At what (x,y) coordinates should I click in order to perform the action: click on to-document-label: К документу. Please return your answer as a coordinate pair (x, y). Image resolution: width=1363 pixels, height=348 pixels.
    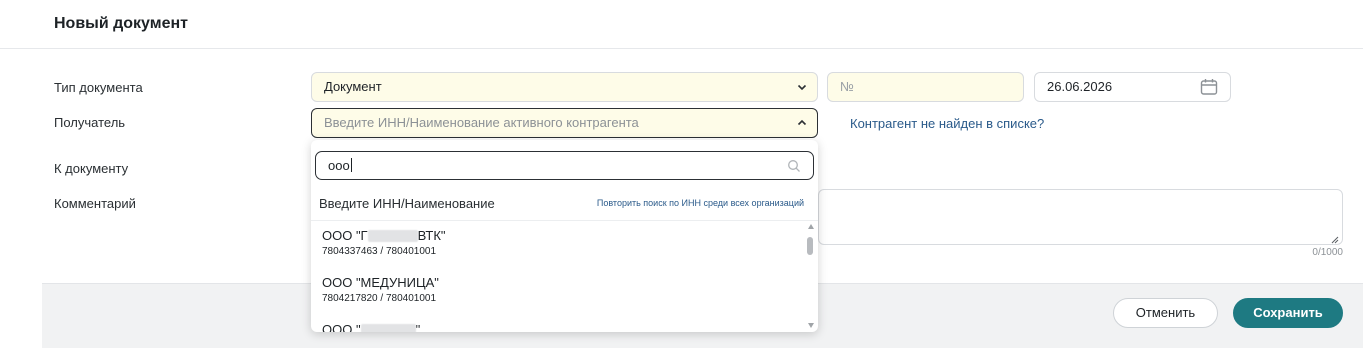
    Looking at the image, I should click on (91, 168).